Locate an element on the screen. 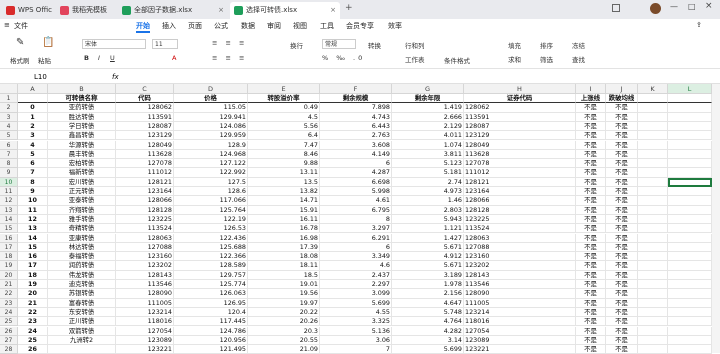  table-cell: 128062 is located at coordinates (145, 108).